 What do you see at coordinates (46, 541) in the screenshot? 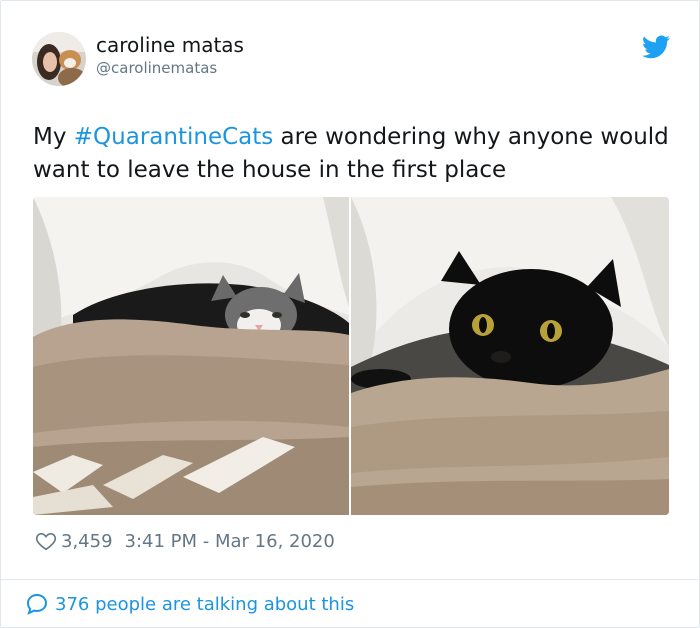
I see `heart-icon` at bounding box center [46, 541].